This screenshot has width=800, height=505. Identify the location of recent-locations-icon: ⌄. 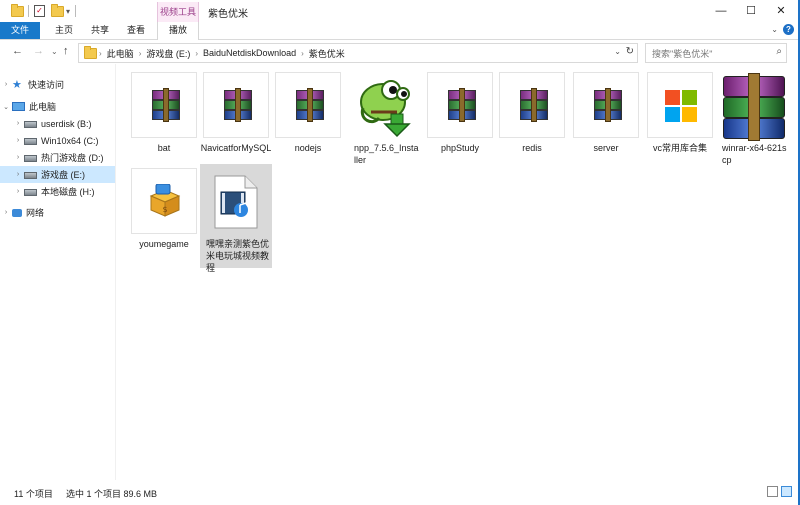
(54, 51).